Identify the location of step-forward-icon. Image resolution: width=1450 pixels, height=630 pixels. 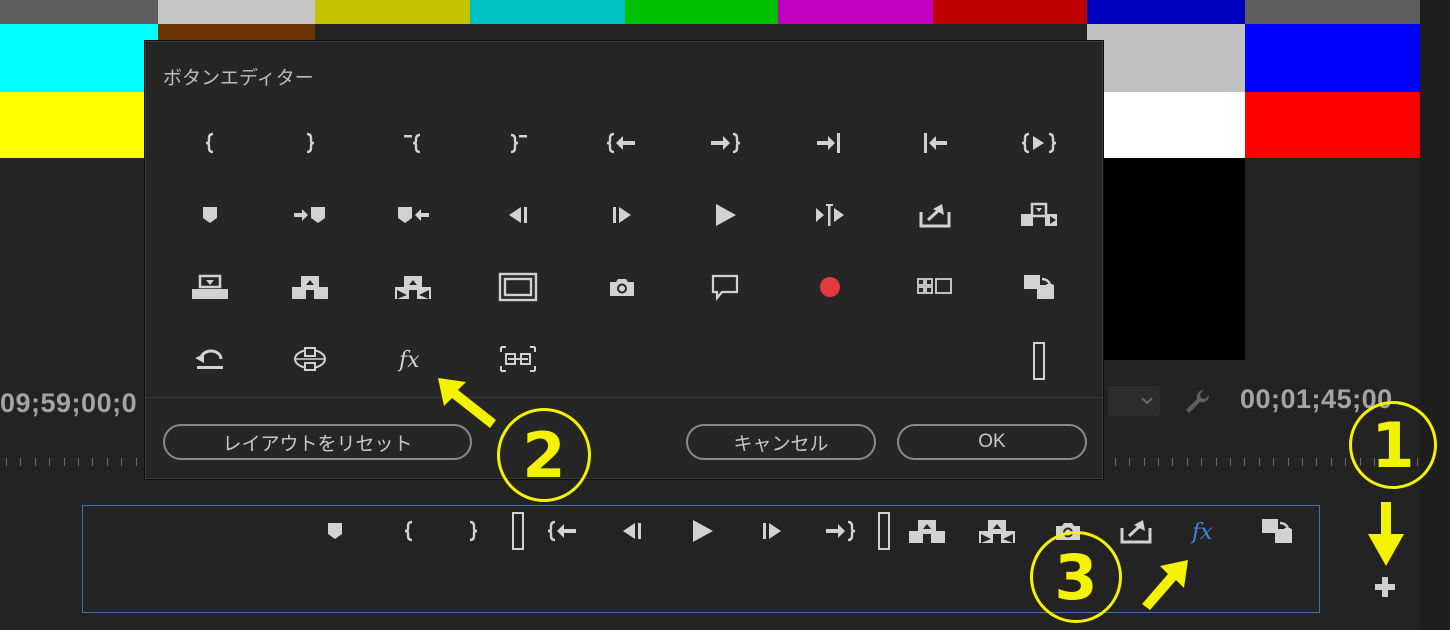
(622, 215).